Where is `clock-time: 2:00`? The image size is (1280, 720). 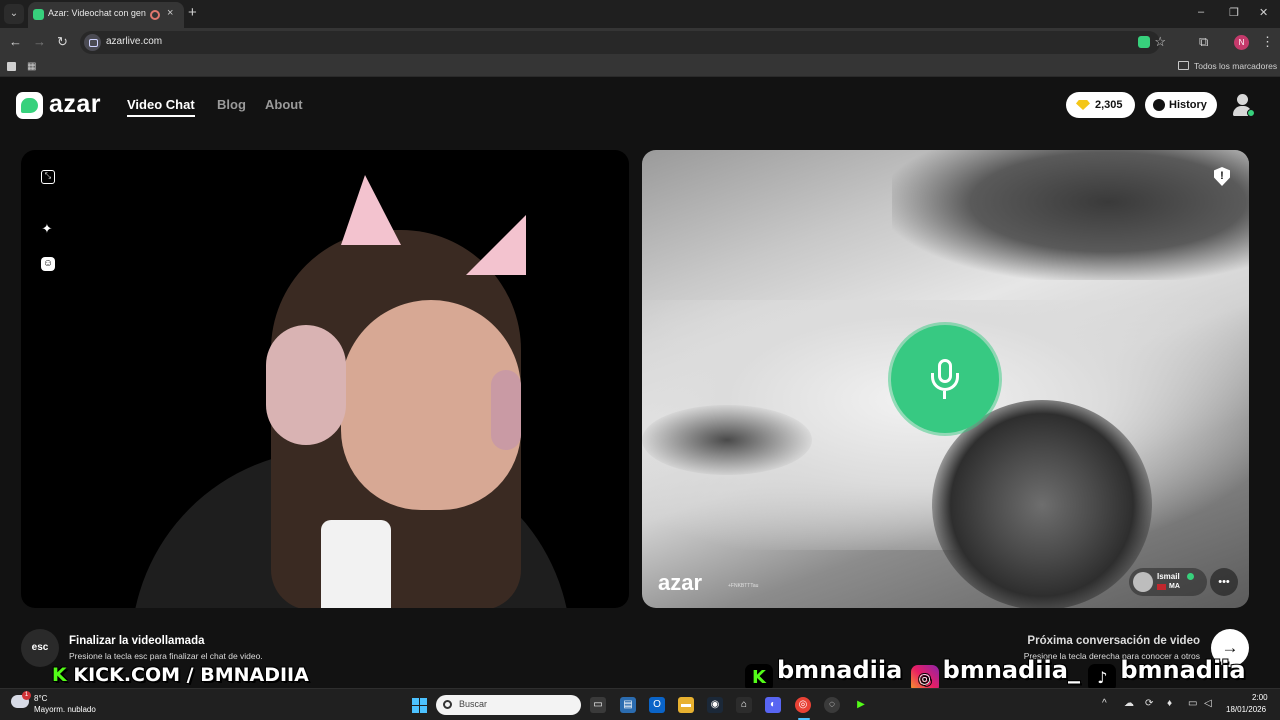
clock-time: 2:00 is located at coordinates (1260, 697).